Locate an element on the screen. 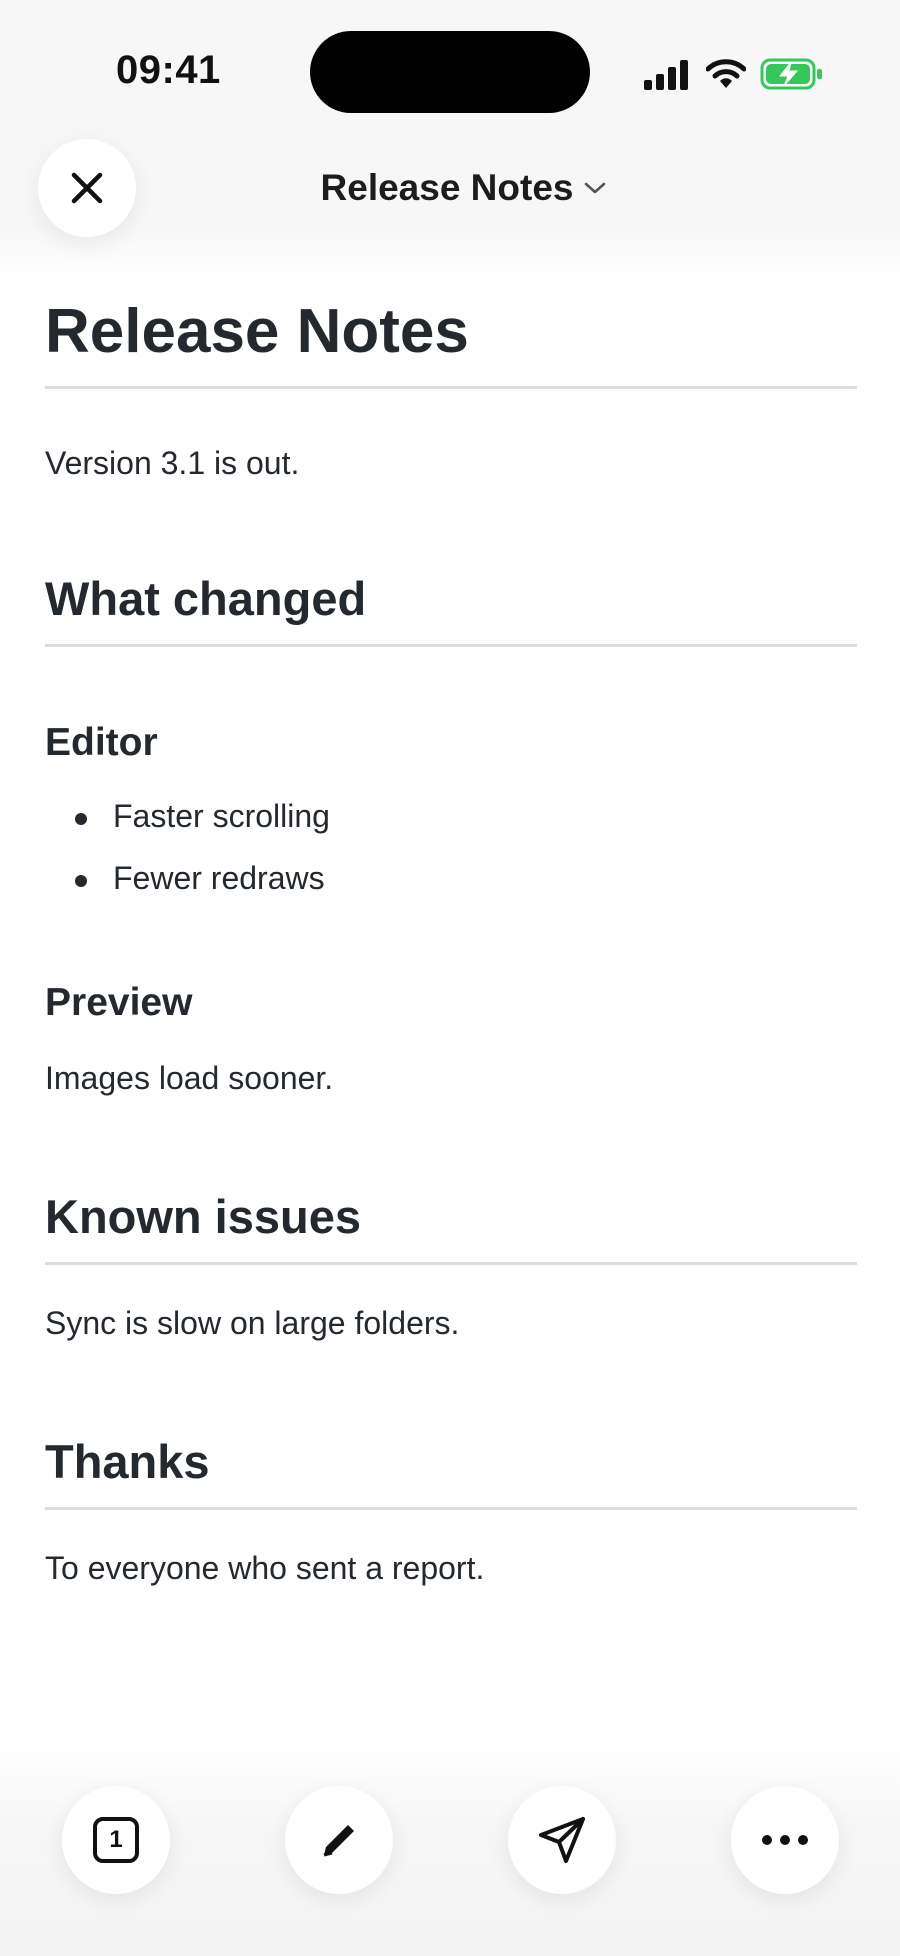 The height and width of the screenshot is (1956, 900). nav-title: Release Notes is located at coordinates (447, 187).